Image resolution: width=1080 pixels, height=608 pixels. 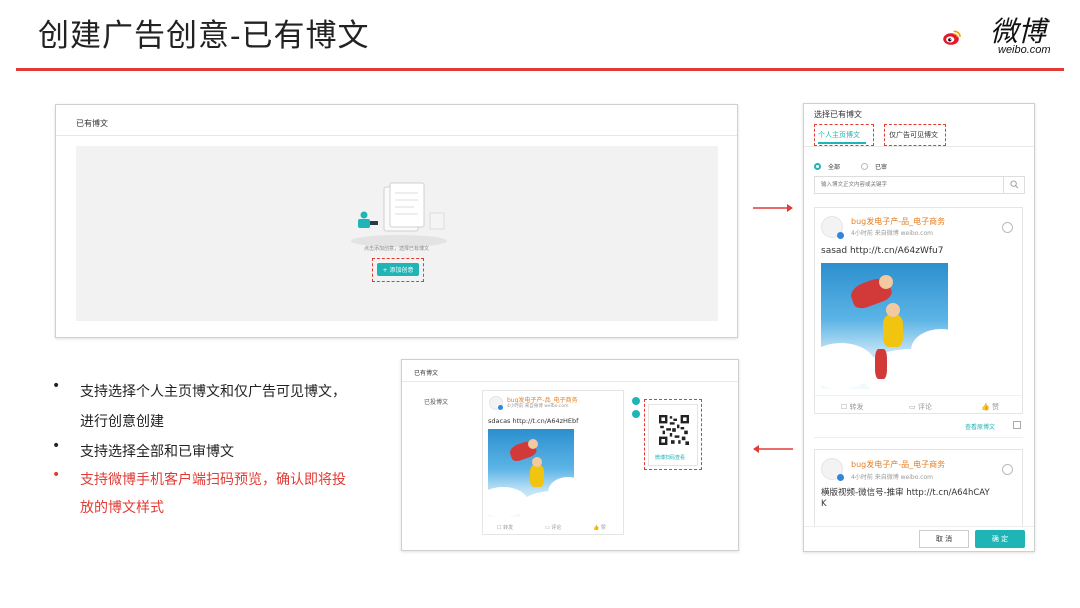 I want to click on filter-all-label: 全部, so click(x=834, y=167).